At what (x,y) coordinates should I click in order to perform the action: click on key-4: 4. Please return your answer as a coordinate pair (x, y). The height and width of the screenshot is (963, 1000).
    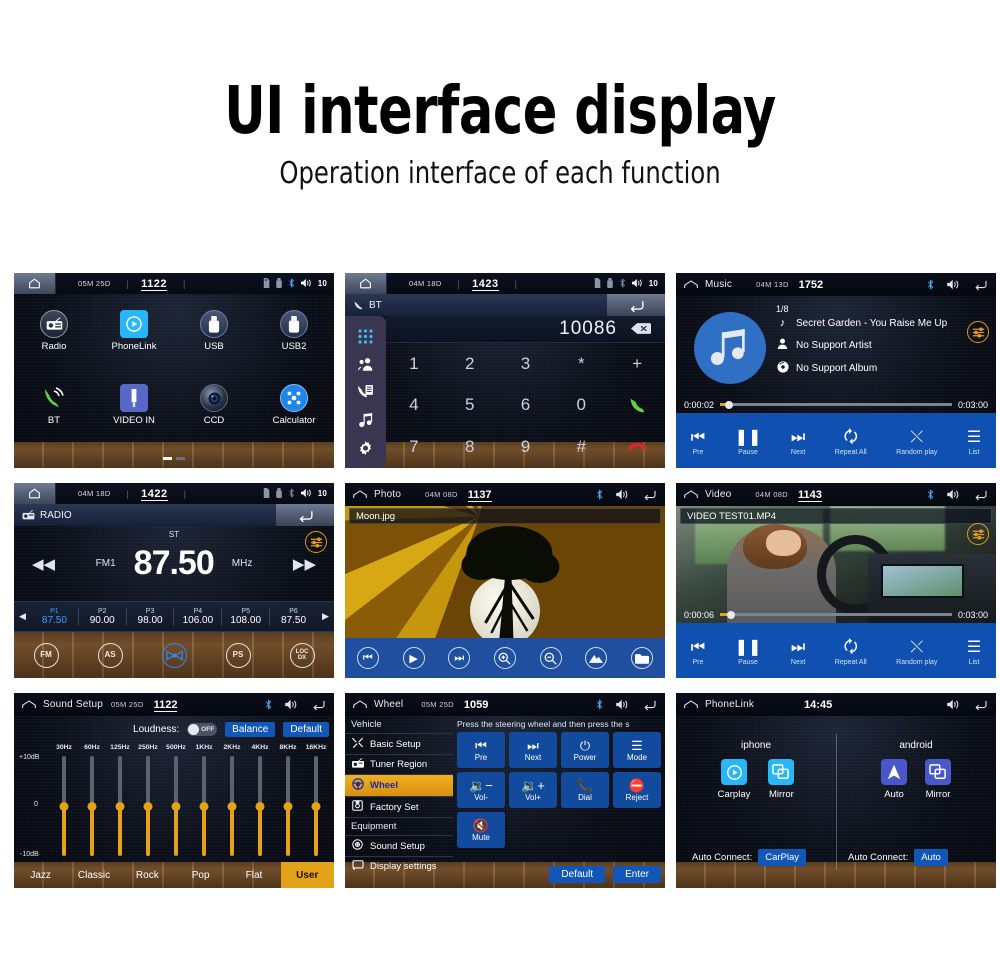
    Looking at the image, I should click on (414, 406).